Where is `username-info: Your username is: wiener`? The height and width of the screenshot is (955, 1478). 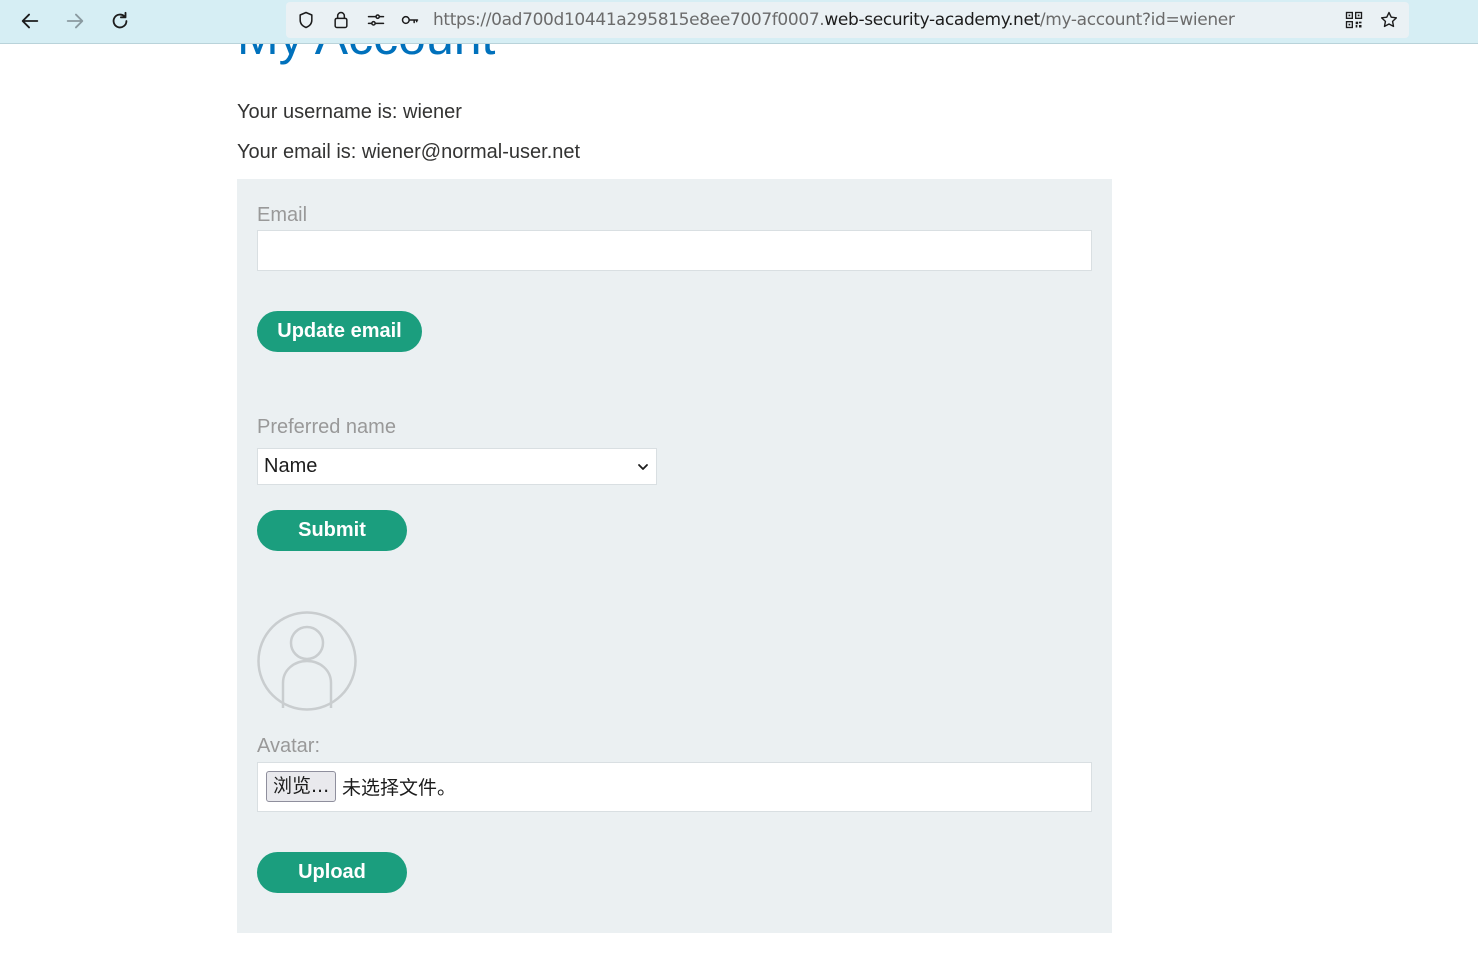 username-info: Your username is: wiener is located at coordinates (349, 112).